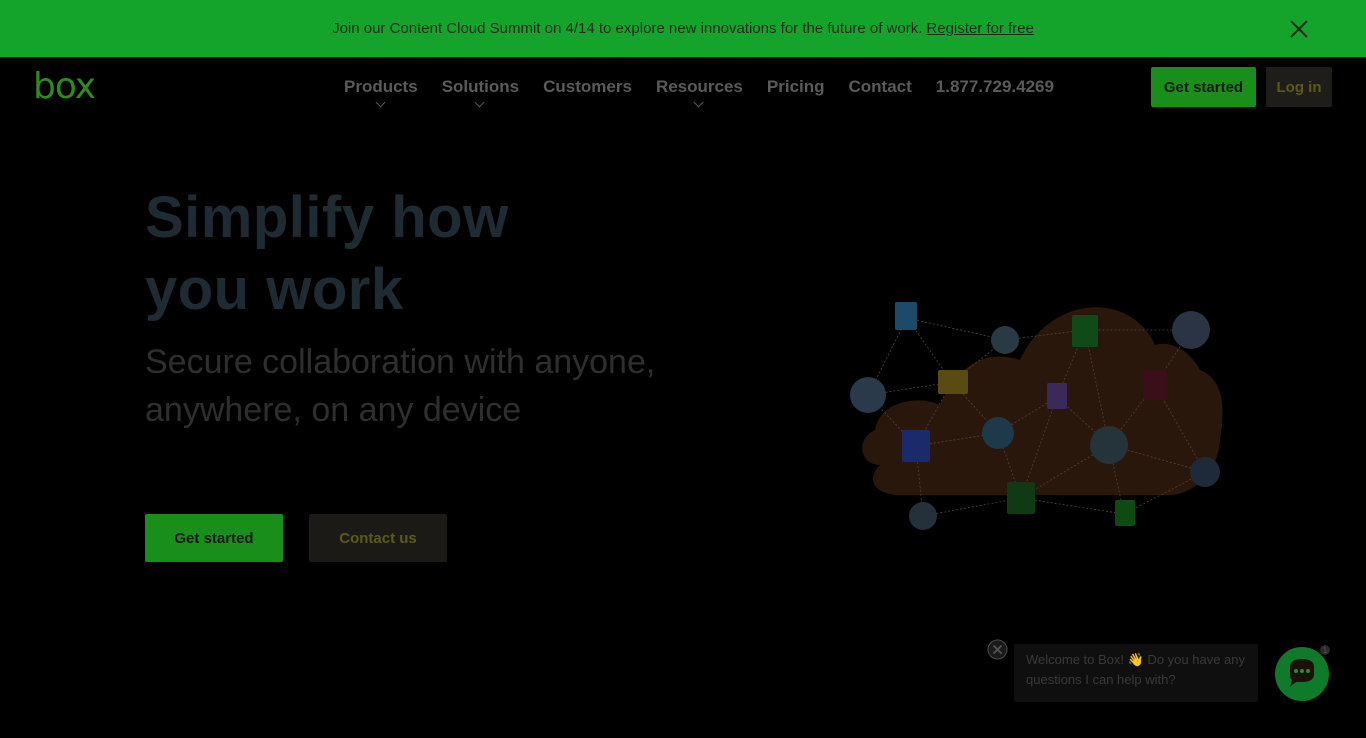  What do you see at coordinates (1299, 29) in the screenshot?
I see `close-icon` at bounding box center [1299, 29].